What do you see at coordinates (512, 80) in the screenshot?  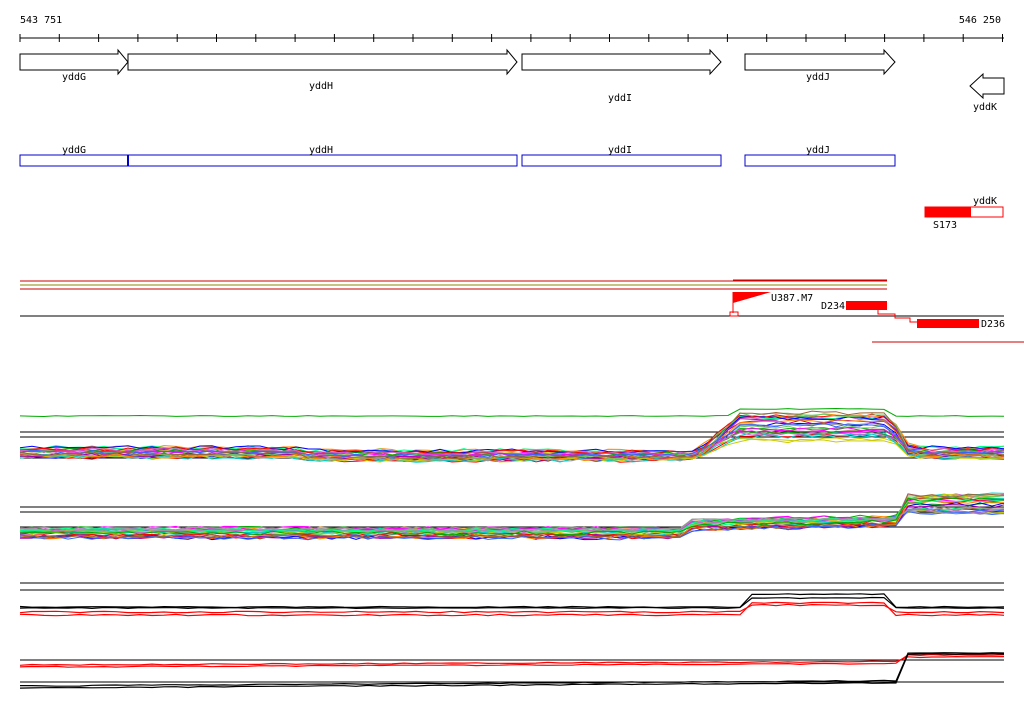 I see `gene-arrow-track: yddG yddH yddI yddJ yddK` at bounding box center [512, 80].